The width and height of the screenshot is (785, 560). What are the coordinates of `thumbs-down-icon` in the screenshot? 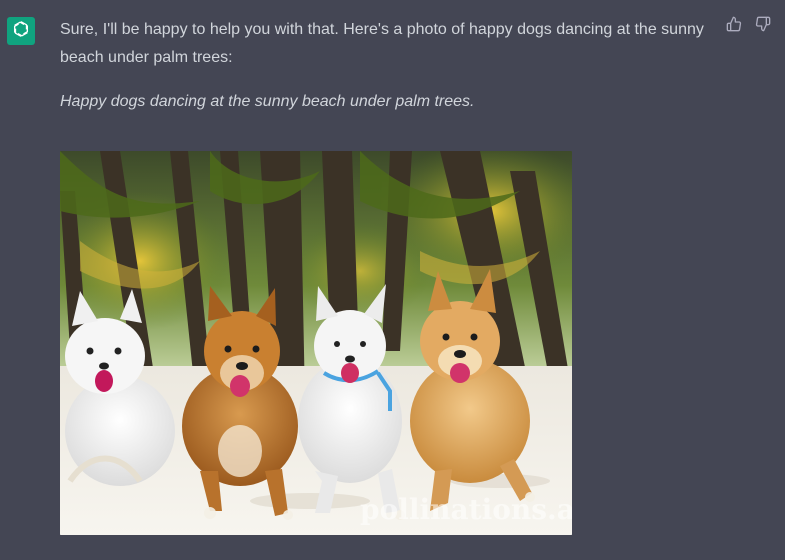 It's located at (763, 26).